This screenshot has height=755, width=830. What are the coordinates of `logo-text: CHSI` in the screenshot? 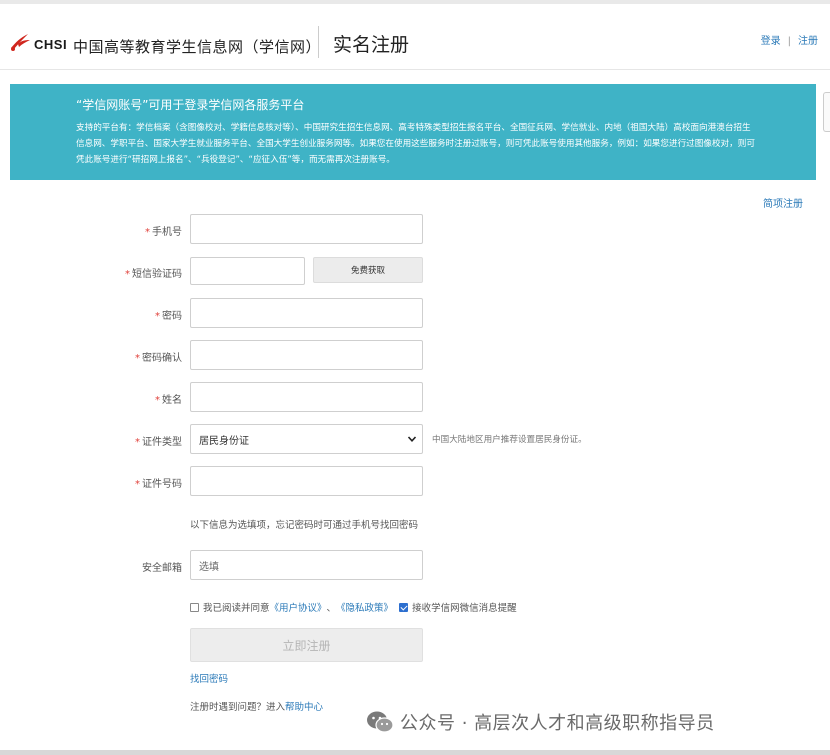 It's located at (51, 44).